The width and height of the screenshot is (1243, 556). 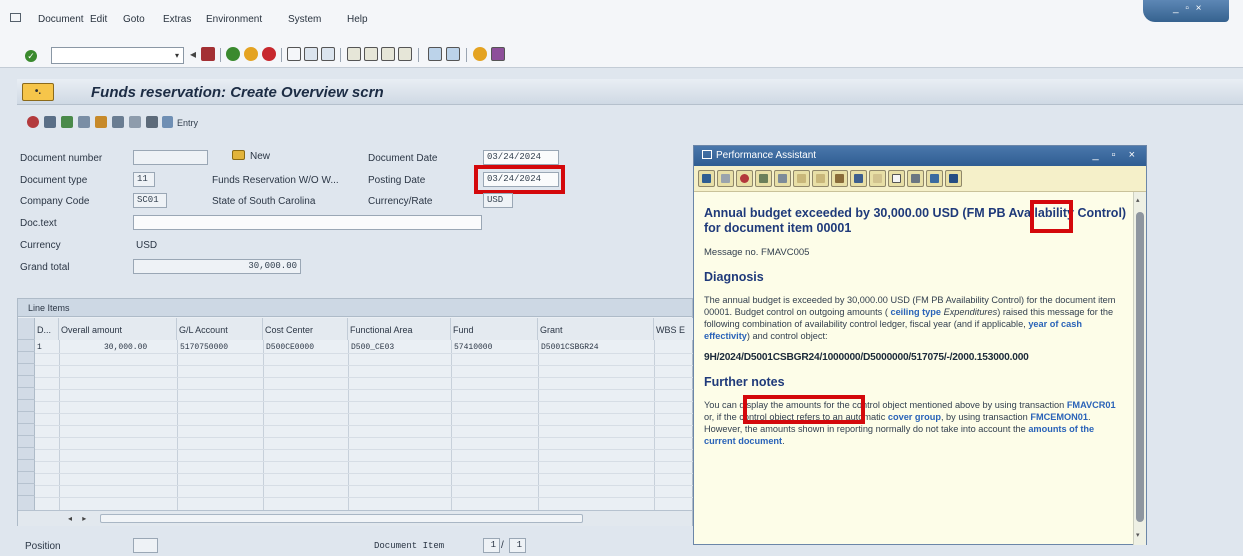 I want to click on ceiling-type-link: ceiling type, so click(x=915, y=312).